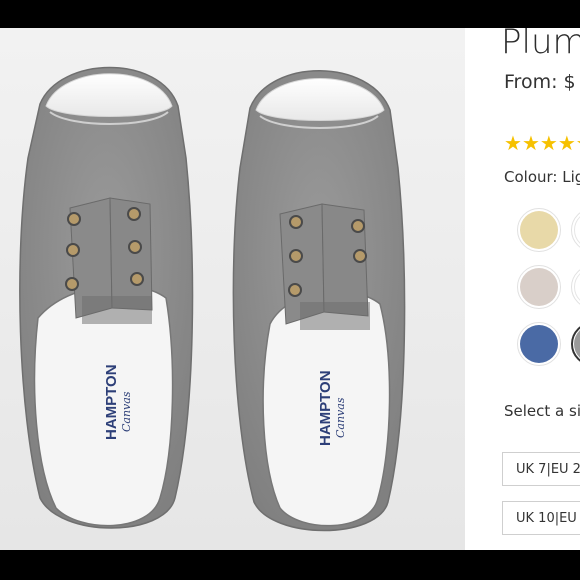  Describe the element at coordinates (542, 411) in the screenshot. I see `select-size-label: Select a si` at that location.